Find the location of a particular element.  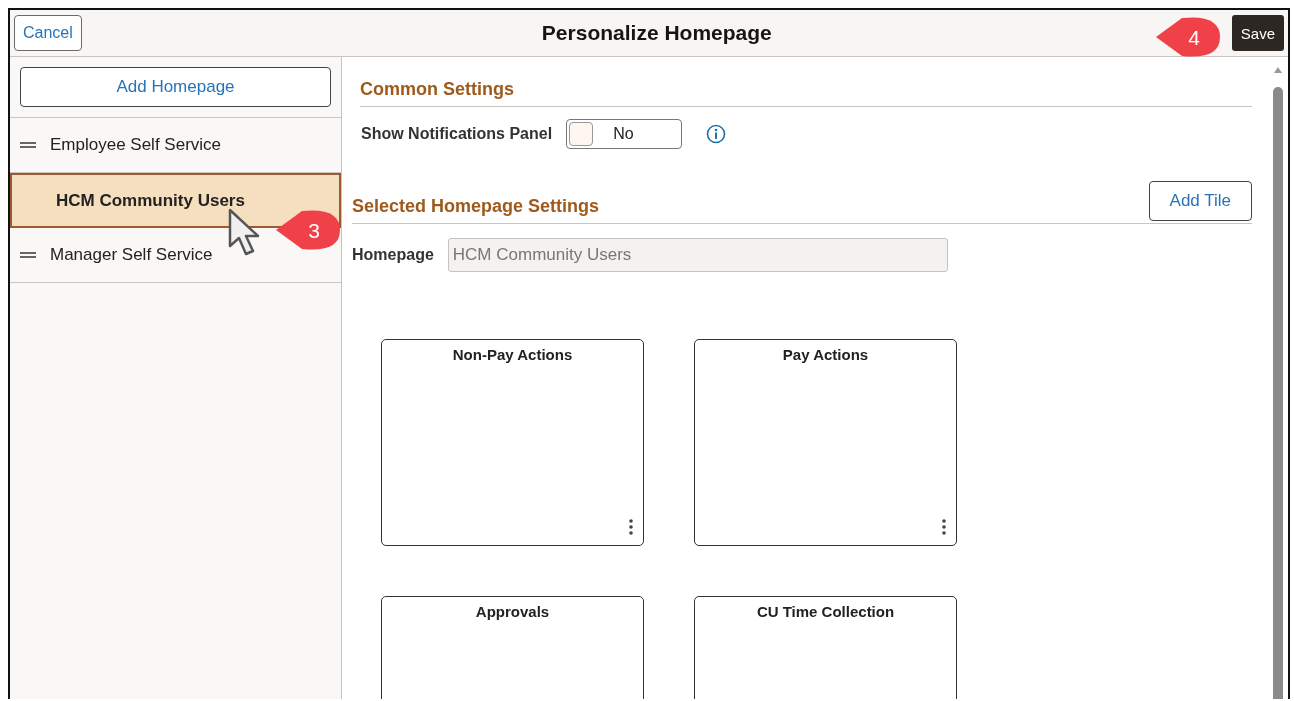

section-heading: Selected Homepage Settings is located at coordinates (476, 207).